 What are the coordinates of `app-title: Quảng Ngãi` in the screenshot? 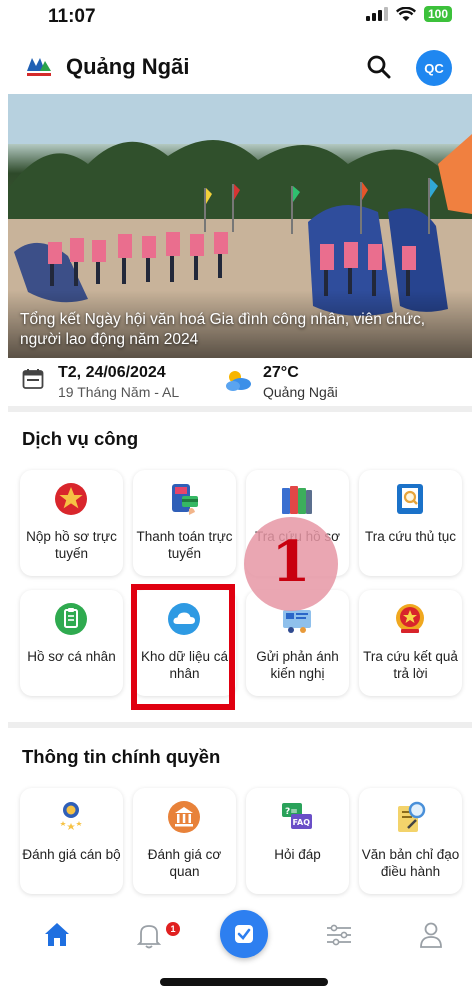 It's located at (128, 66).